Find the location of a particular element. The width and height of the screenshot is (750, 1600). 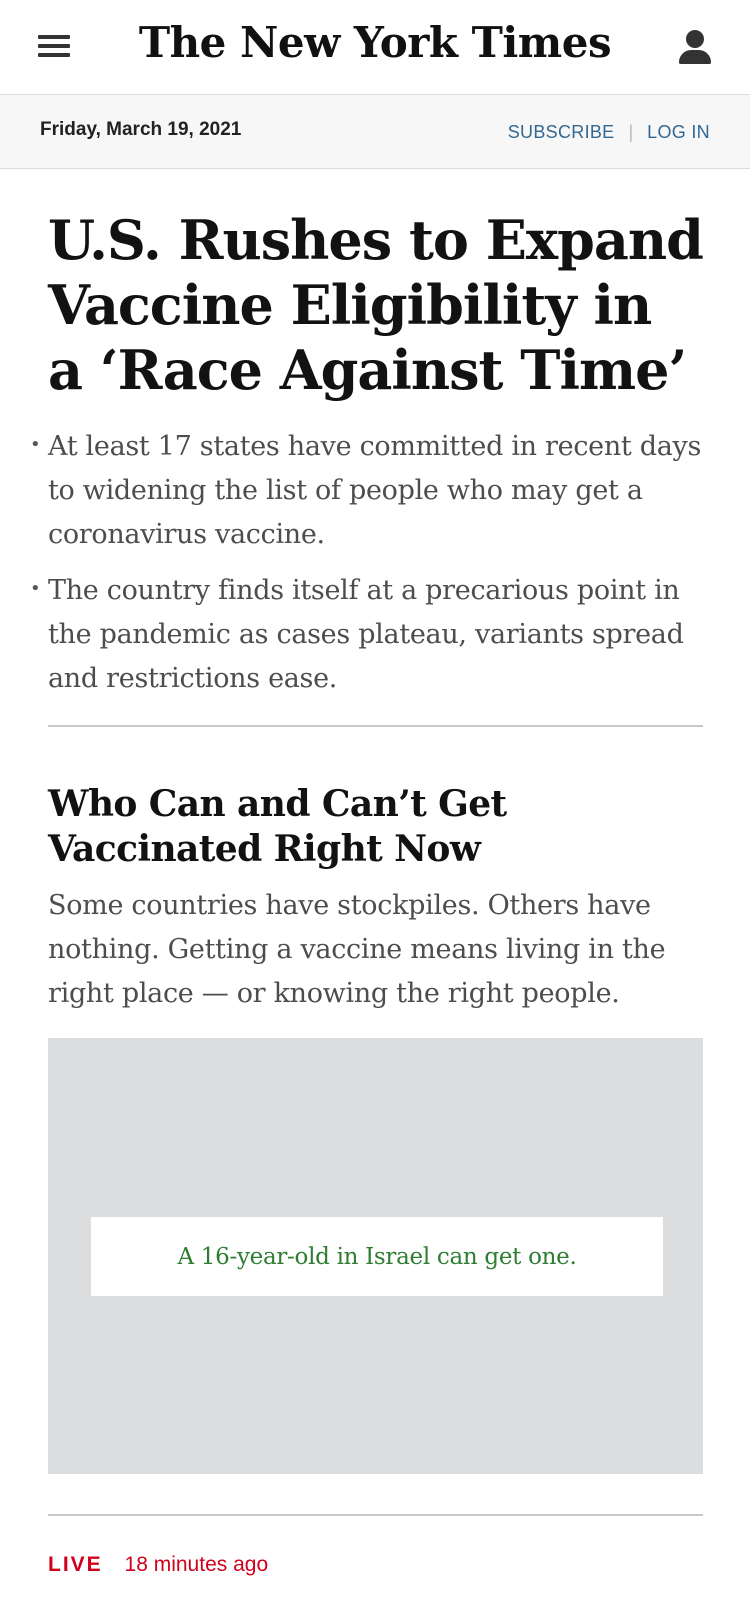

live-timestamp: 18 minutes ago is located at coordinates (196, 1564).